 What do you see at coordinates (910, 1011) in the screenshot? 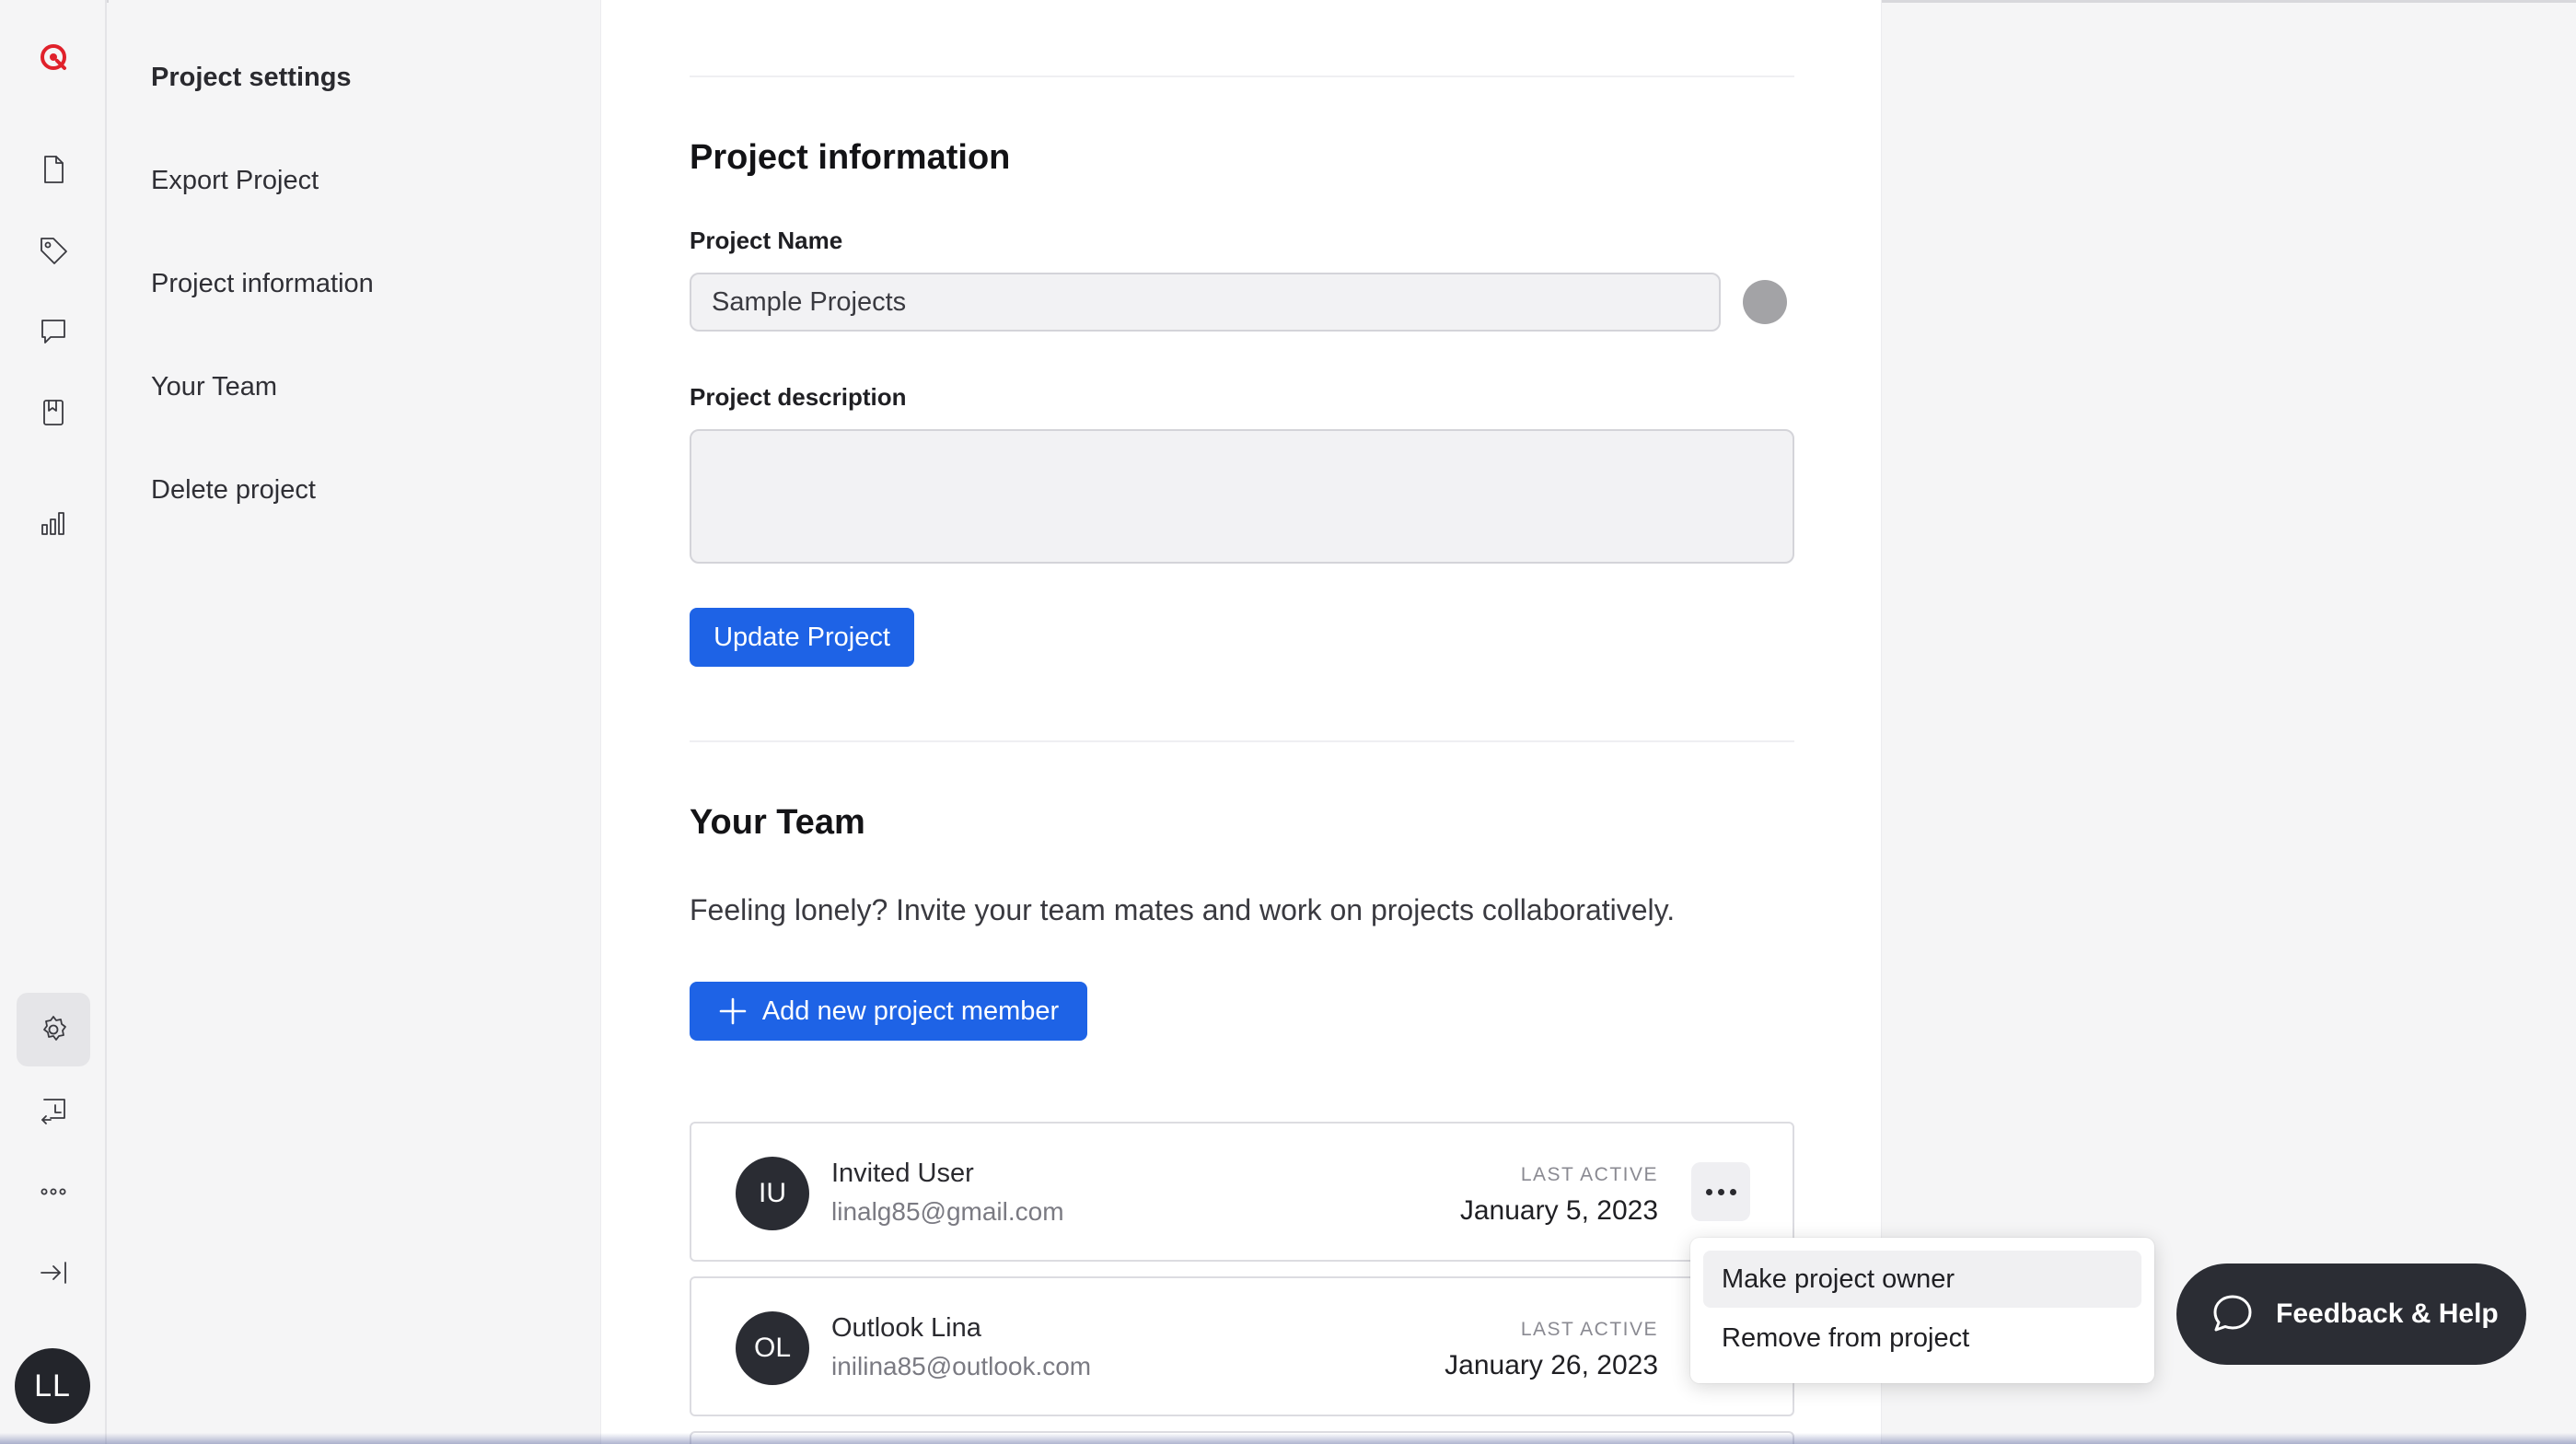
I see `add-project-member-label: Add new project member` at bounding box center [910, 1011].